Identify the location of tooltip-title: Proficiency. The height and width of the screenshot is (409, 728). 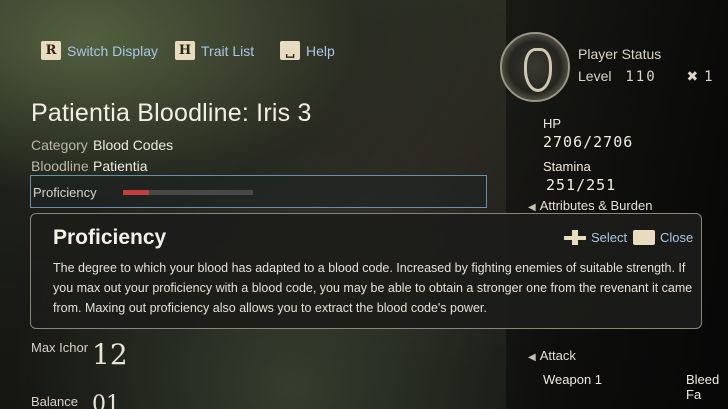
(110, 237).